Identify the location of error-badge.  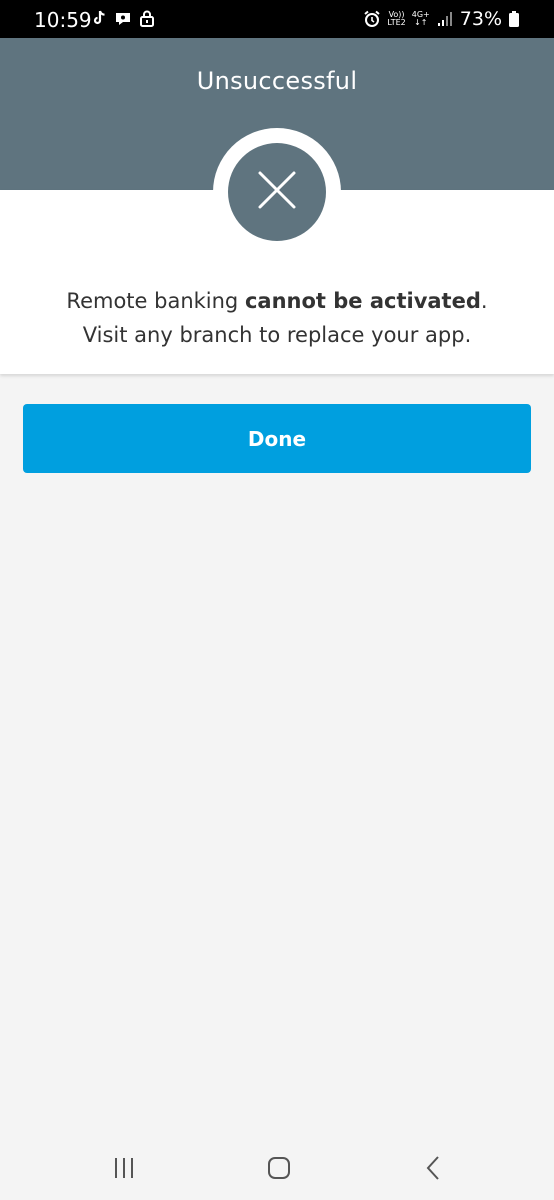
(277, 192).